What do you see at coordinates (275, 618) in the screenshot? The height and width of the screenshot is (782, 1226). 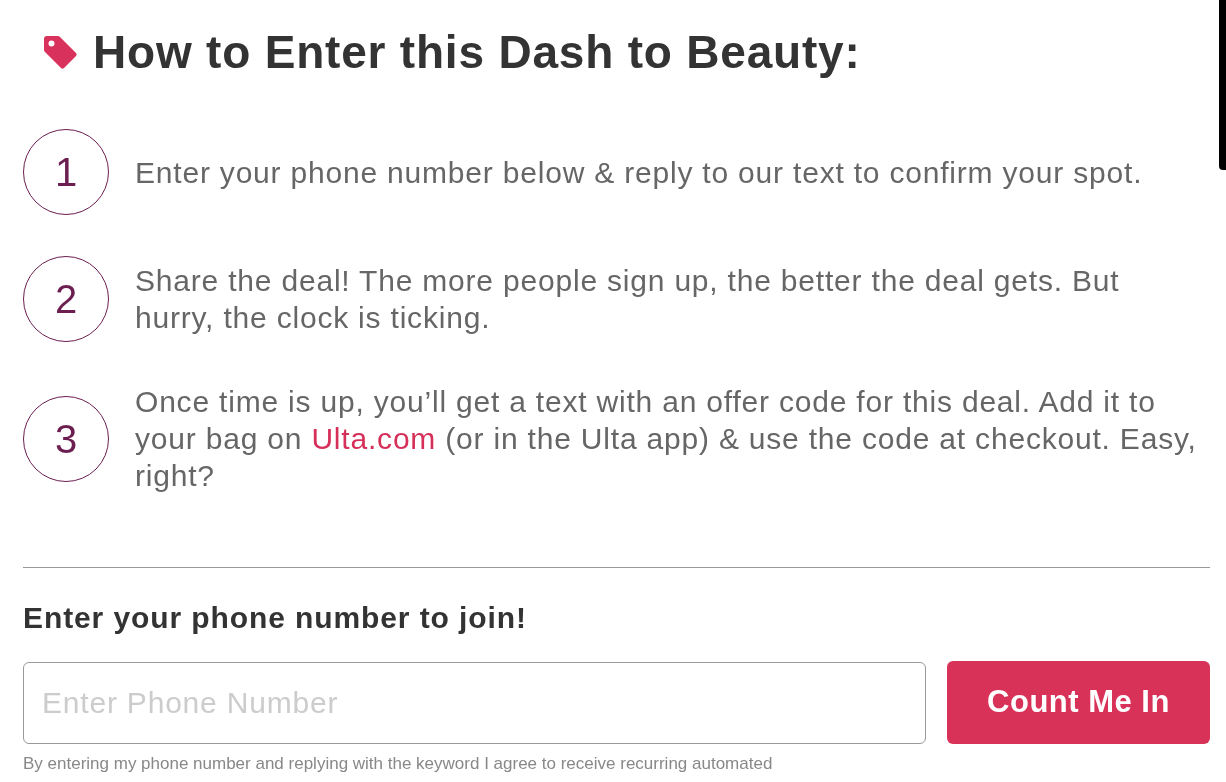 I see `signup-label: Enter your phone number to join!` at bounding box center [275, 618].